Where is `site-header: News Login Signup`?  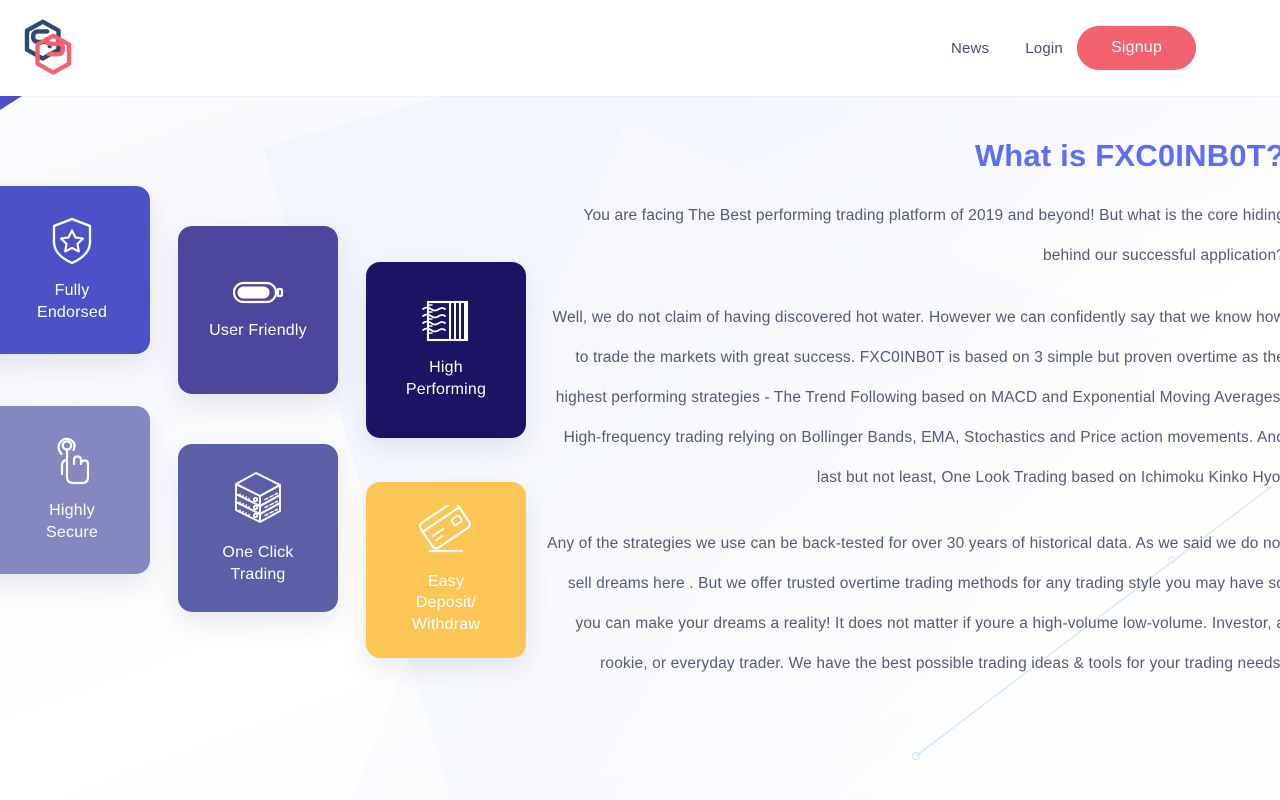
site-header: News Login Signup is located at coordinates (640, 48).